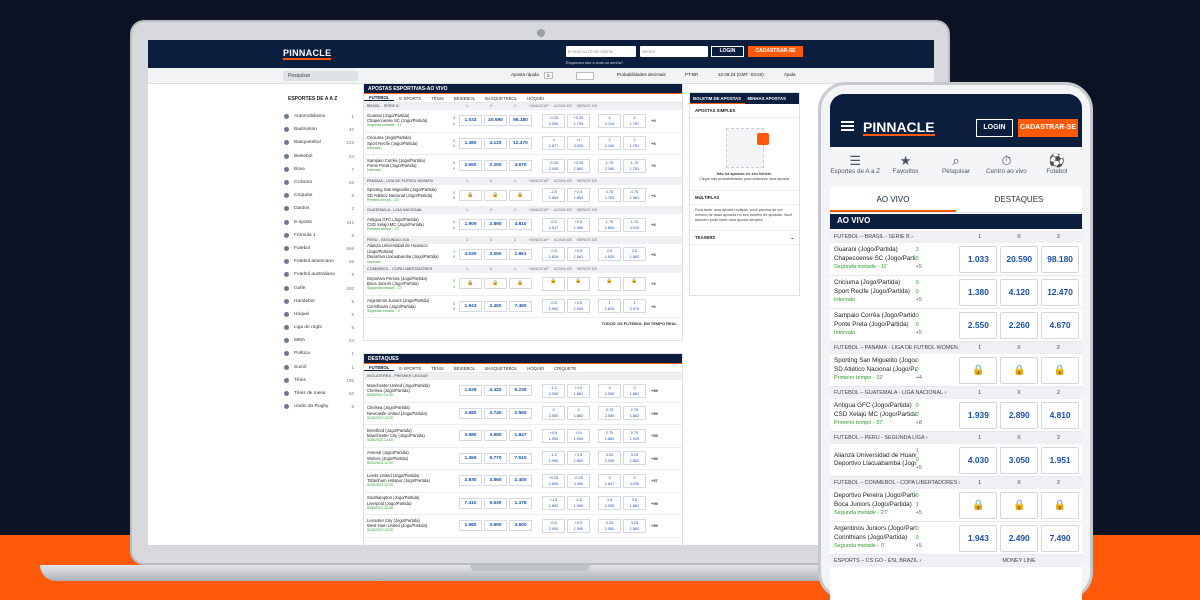  I want to click on market-odds-button: +1 2.020, so click(578, 143).